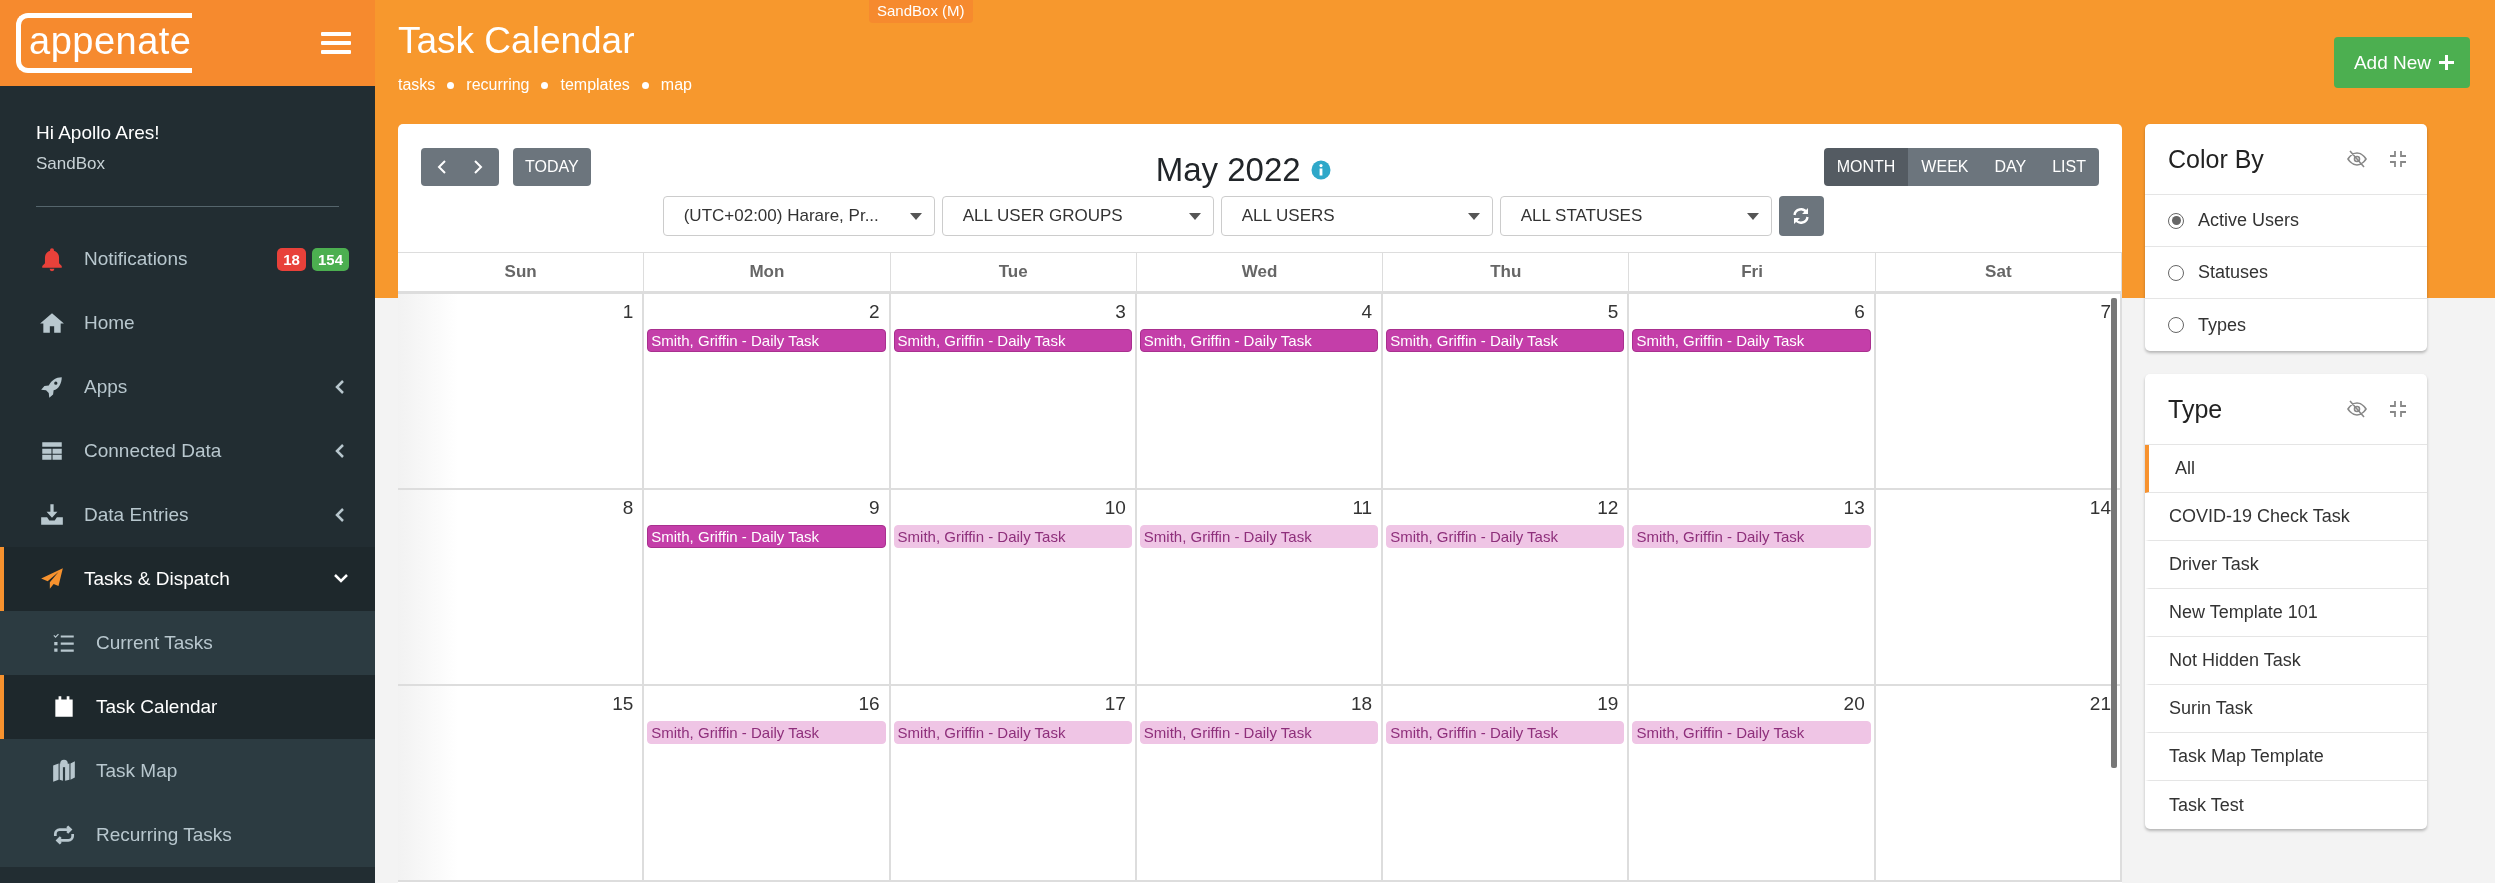  Describe the element at coordinates (2286, 661) in the screenshot. I see `type-item: Not Hidden Task` at that location.